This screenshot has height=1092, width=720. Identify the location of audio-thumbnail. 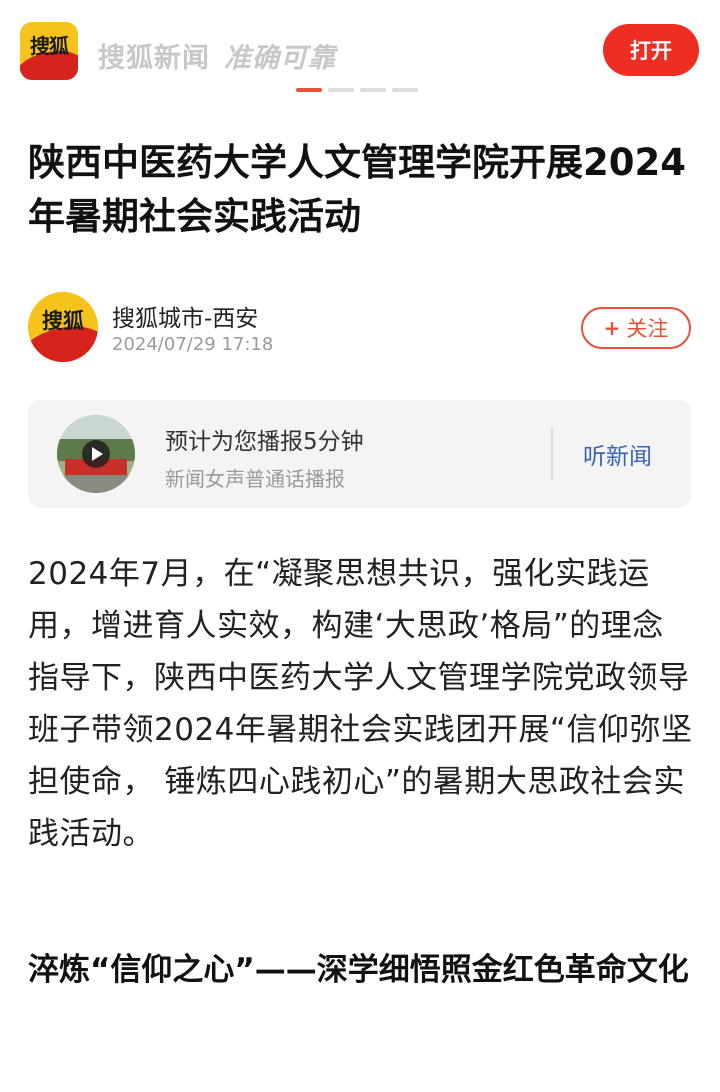
(96, 454).